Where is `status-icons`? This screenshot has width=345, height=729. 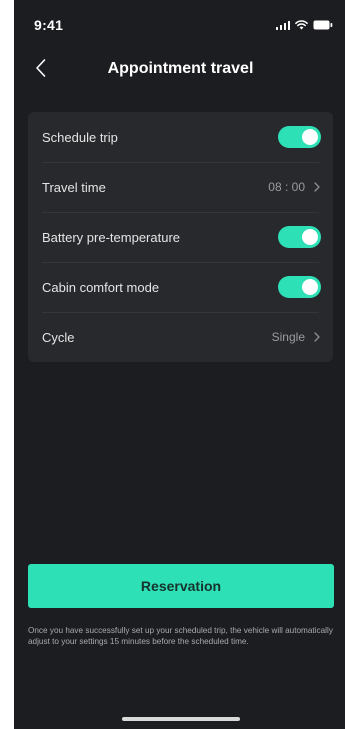 status-icons is located at coordinates (304, 25).